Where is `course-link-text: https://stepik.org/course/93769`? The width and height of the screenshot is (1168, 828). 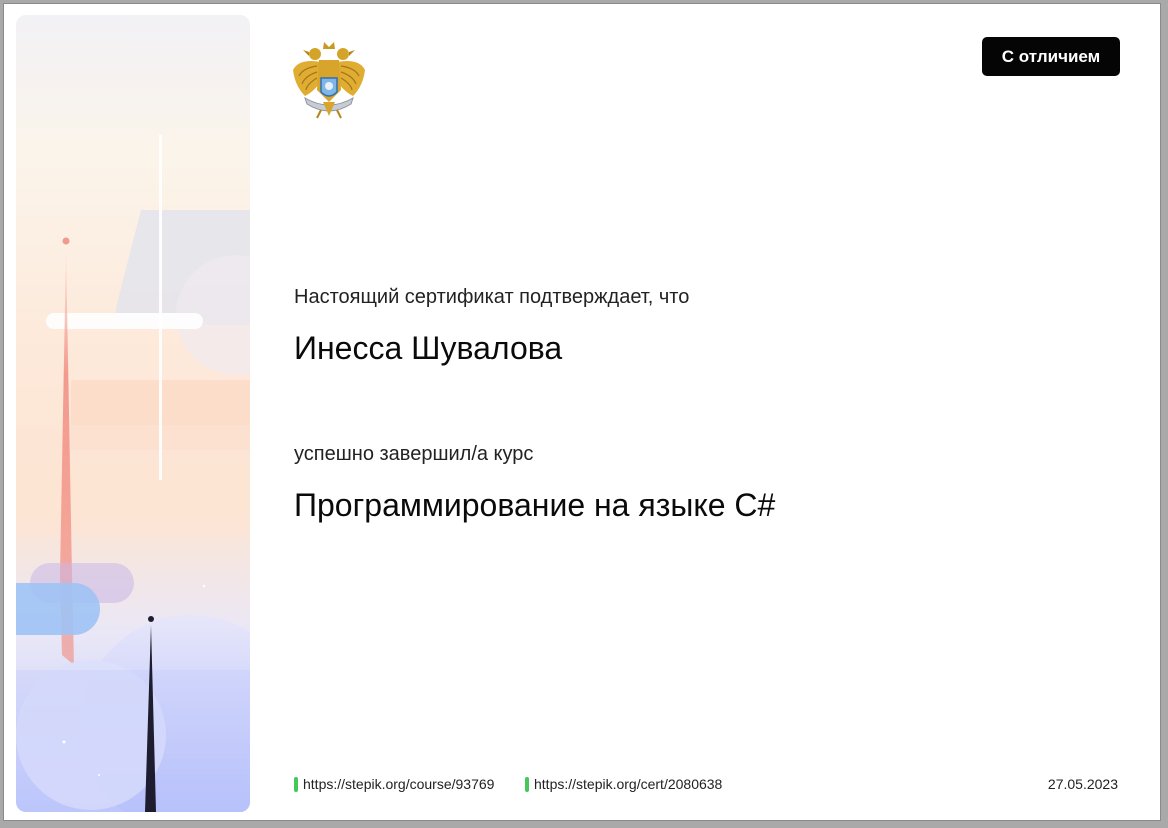
course-link-text: https://stepik.org/course/93769 is located at coordinates (398, 784).